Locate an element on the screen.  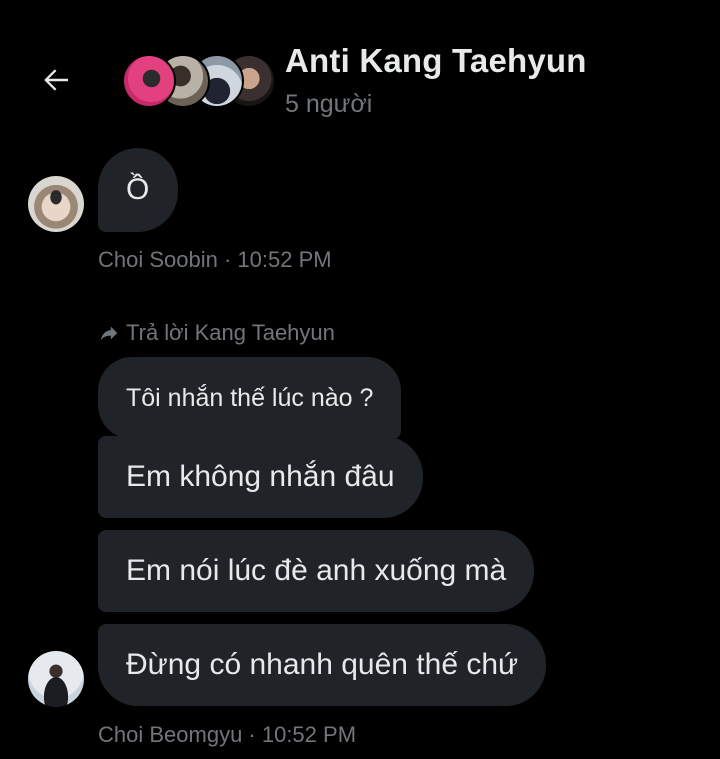
reply-arrow-icon is located at coordinates (109, 333).